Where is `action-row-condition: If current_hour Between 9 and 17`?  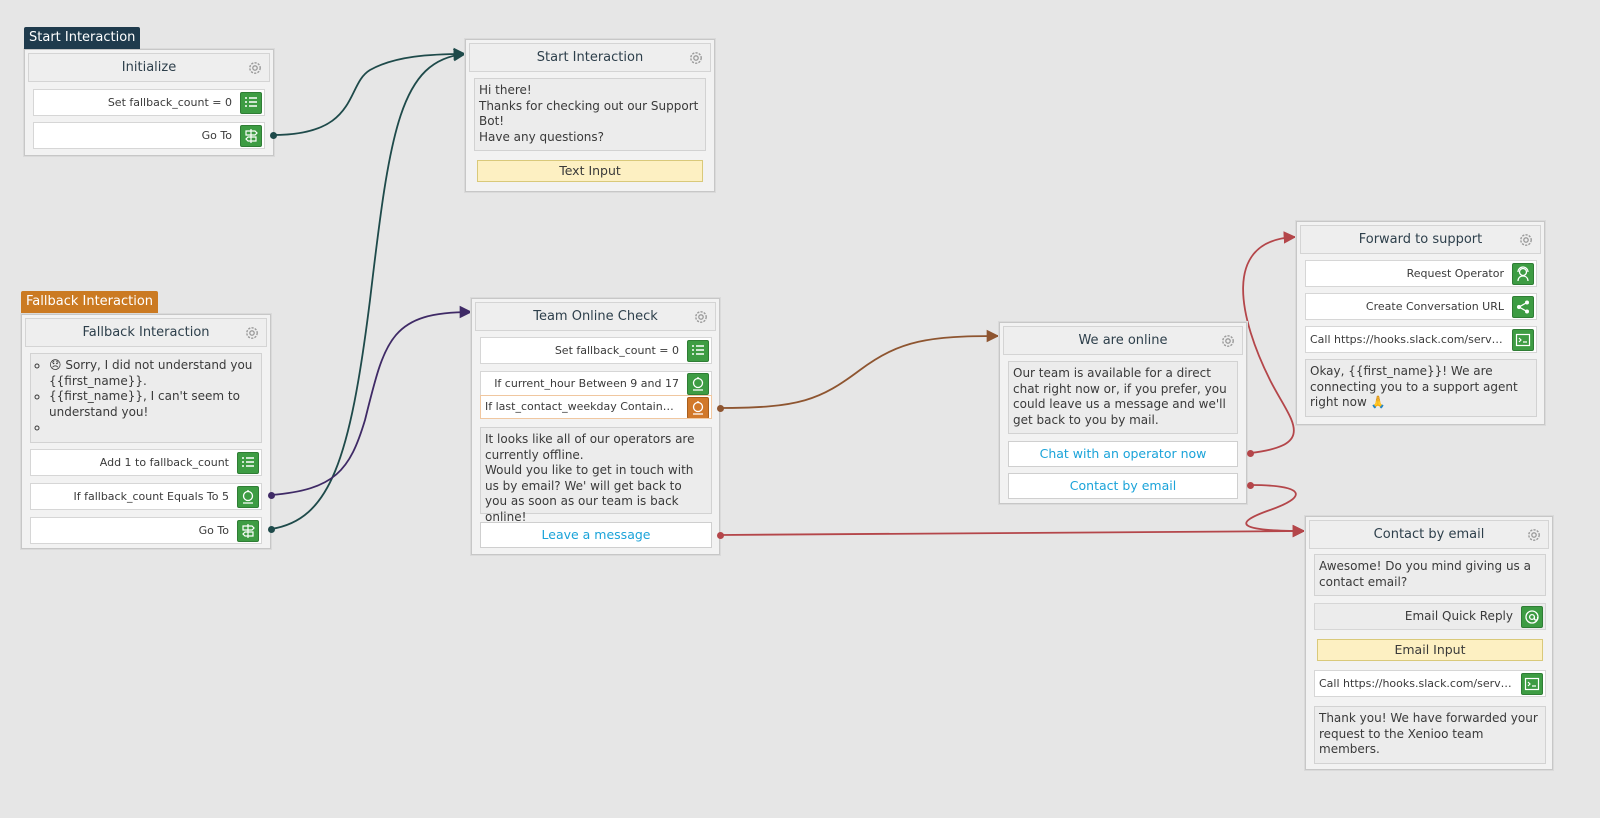 action-row-condition: If current_hour Between 9 and 17 is located at coordinates (596, 383).